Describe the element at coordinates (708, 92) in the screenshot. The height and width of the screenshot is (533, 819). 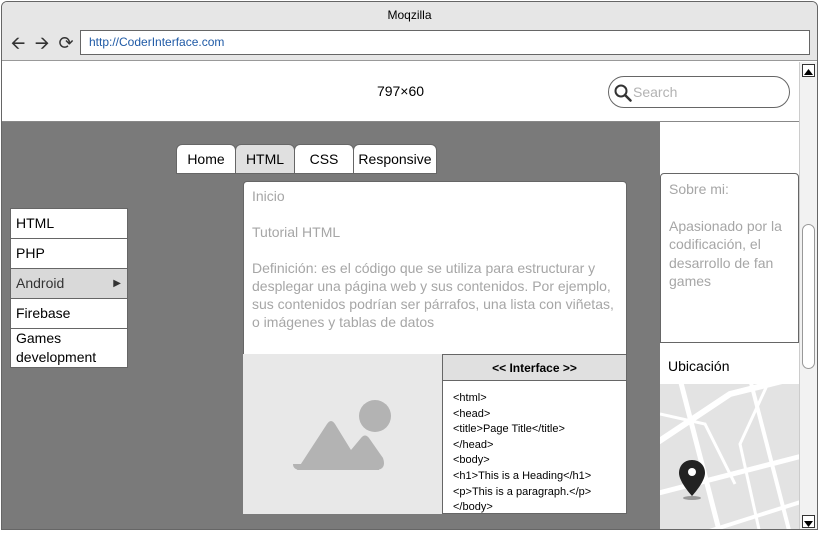
I see `search-input` at that location.